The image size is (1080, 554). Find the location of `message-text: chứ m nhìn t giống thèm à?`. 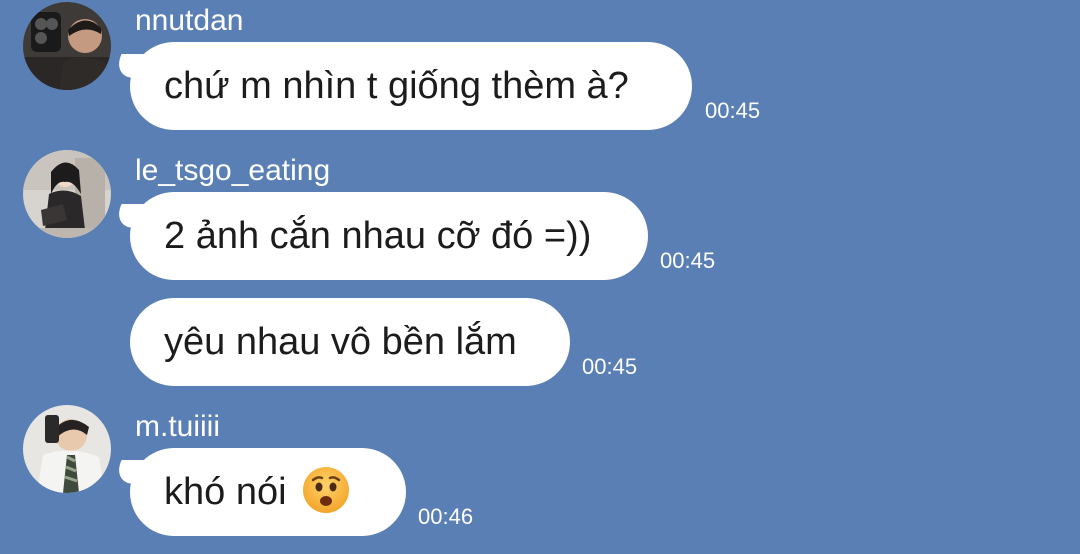

message-text: chứ m nhìn t giống thèm à? is located at coordinates (396, 86).